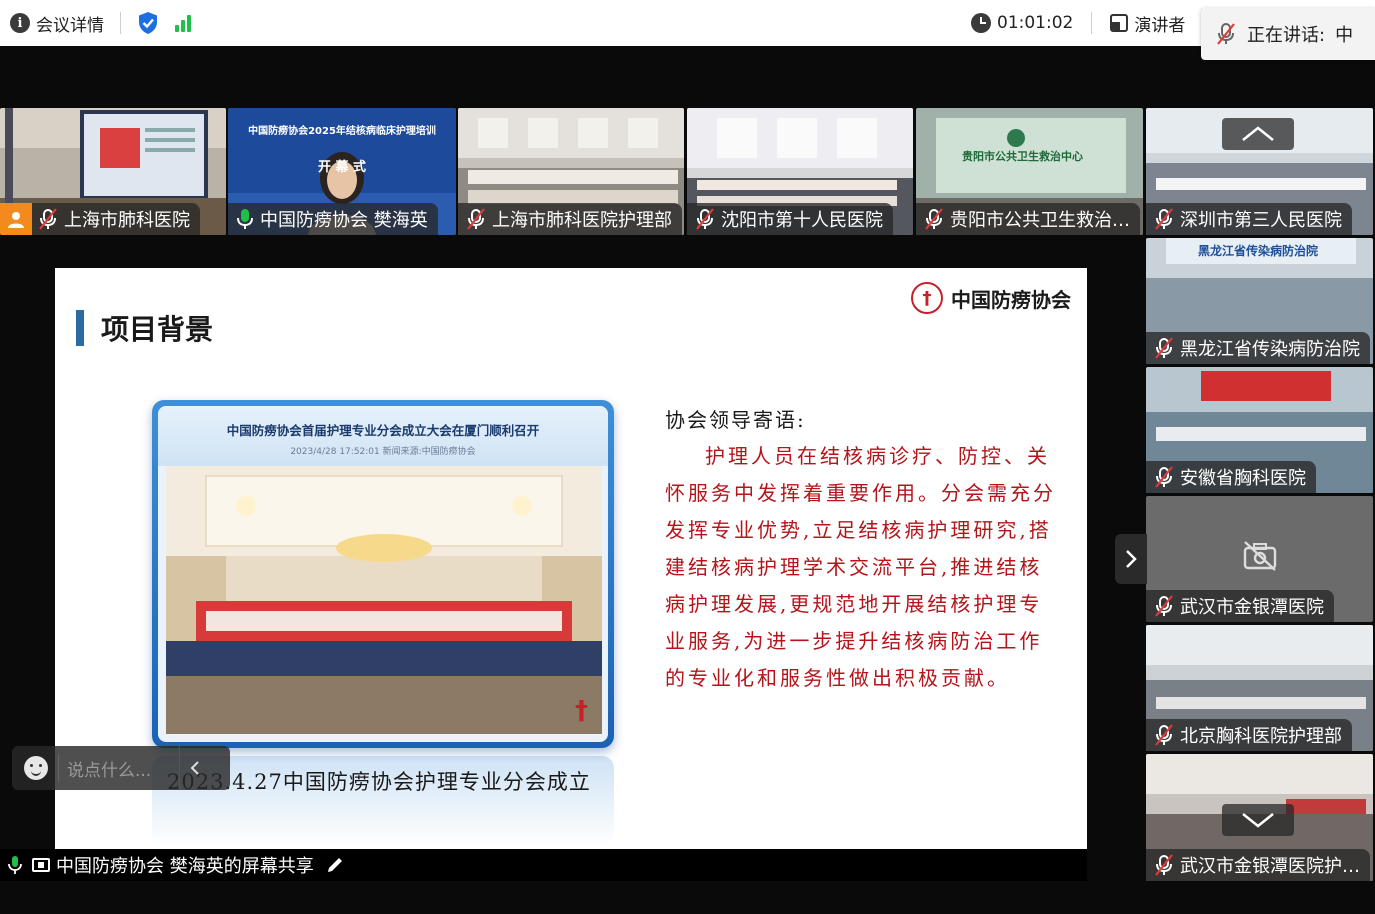  I want to click on photo-subtitle: 2023/4/28 17:52:01 新闻来源:中国防痨协会, so click(383, 452).